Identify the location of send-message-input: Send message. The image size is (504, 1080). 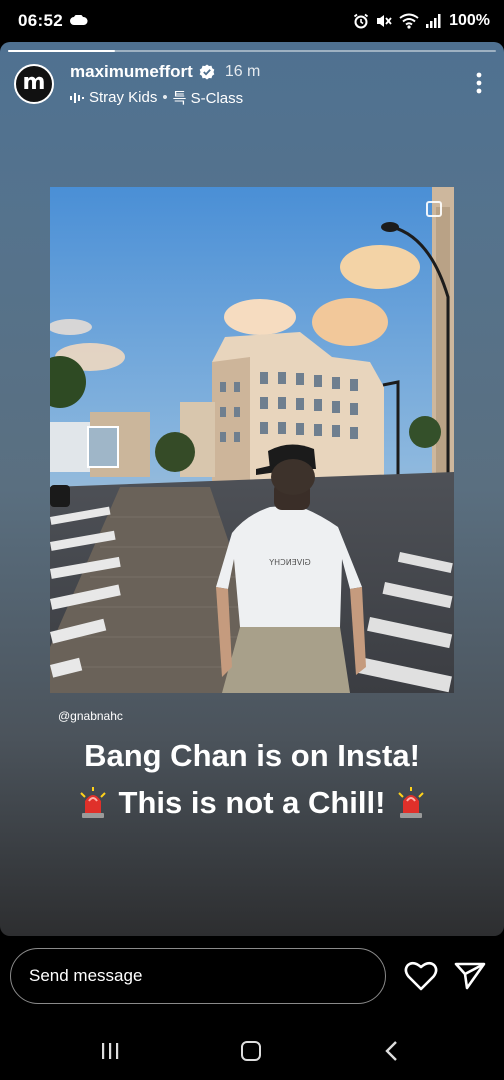
(198, 976).